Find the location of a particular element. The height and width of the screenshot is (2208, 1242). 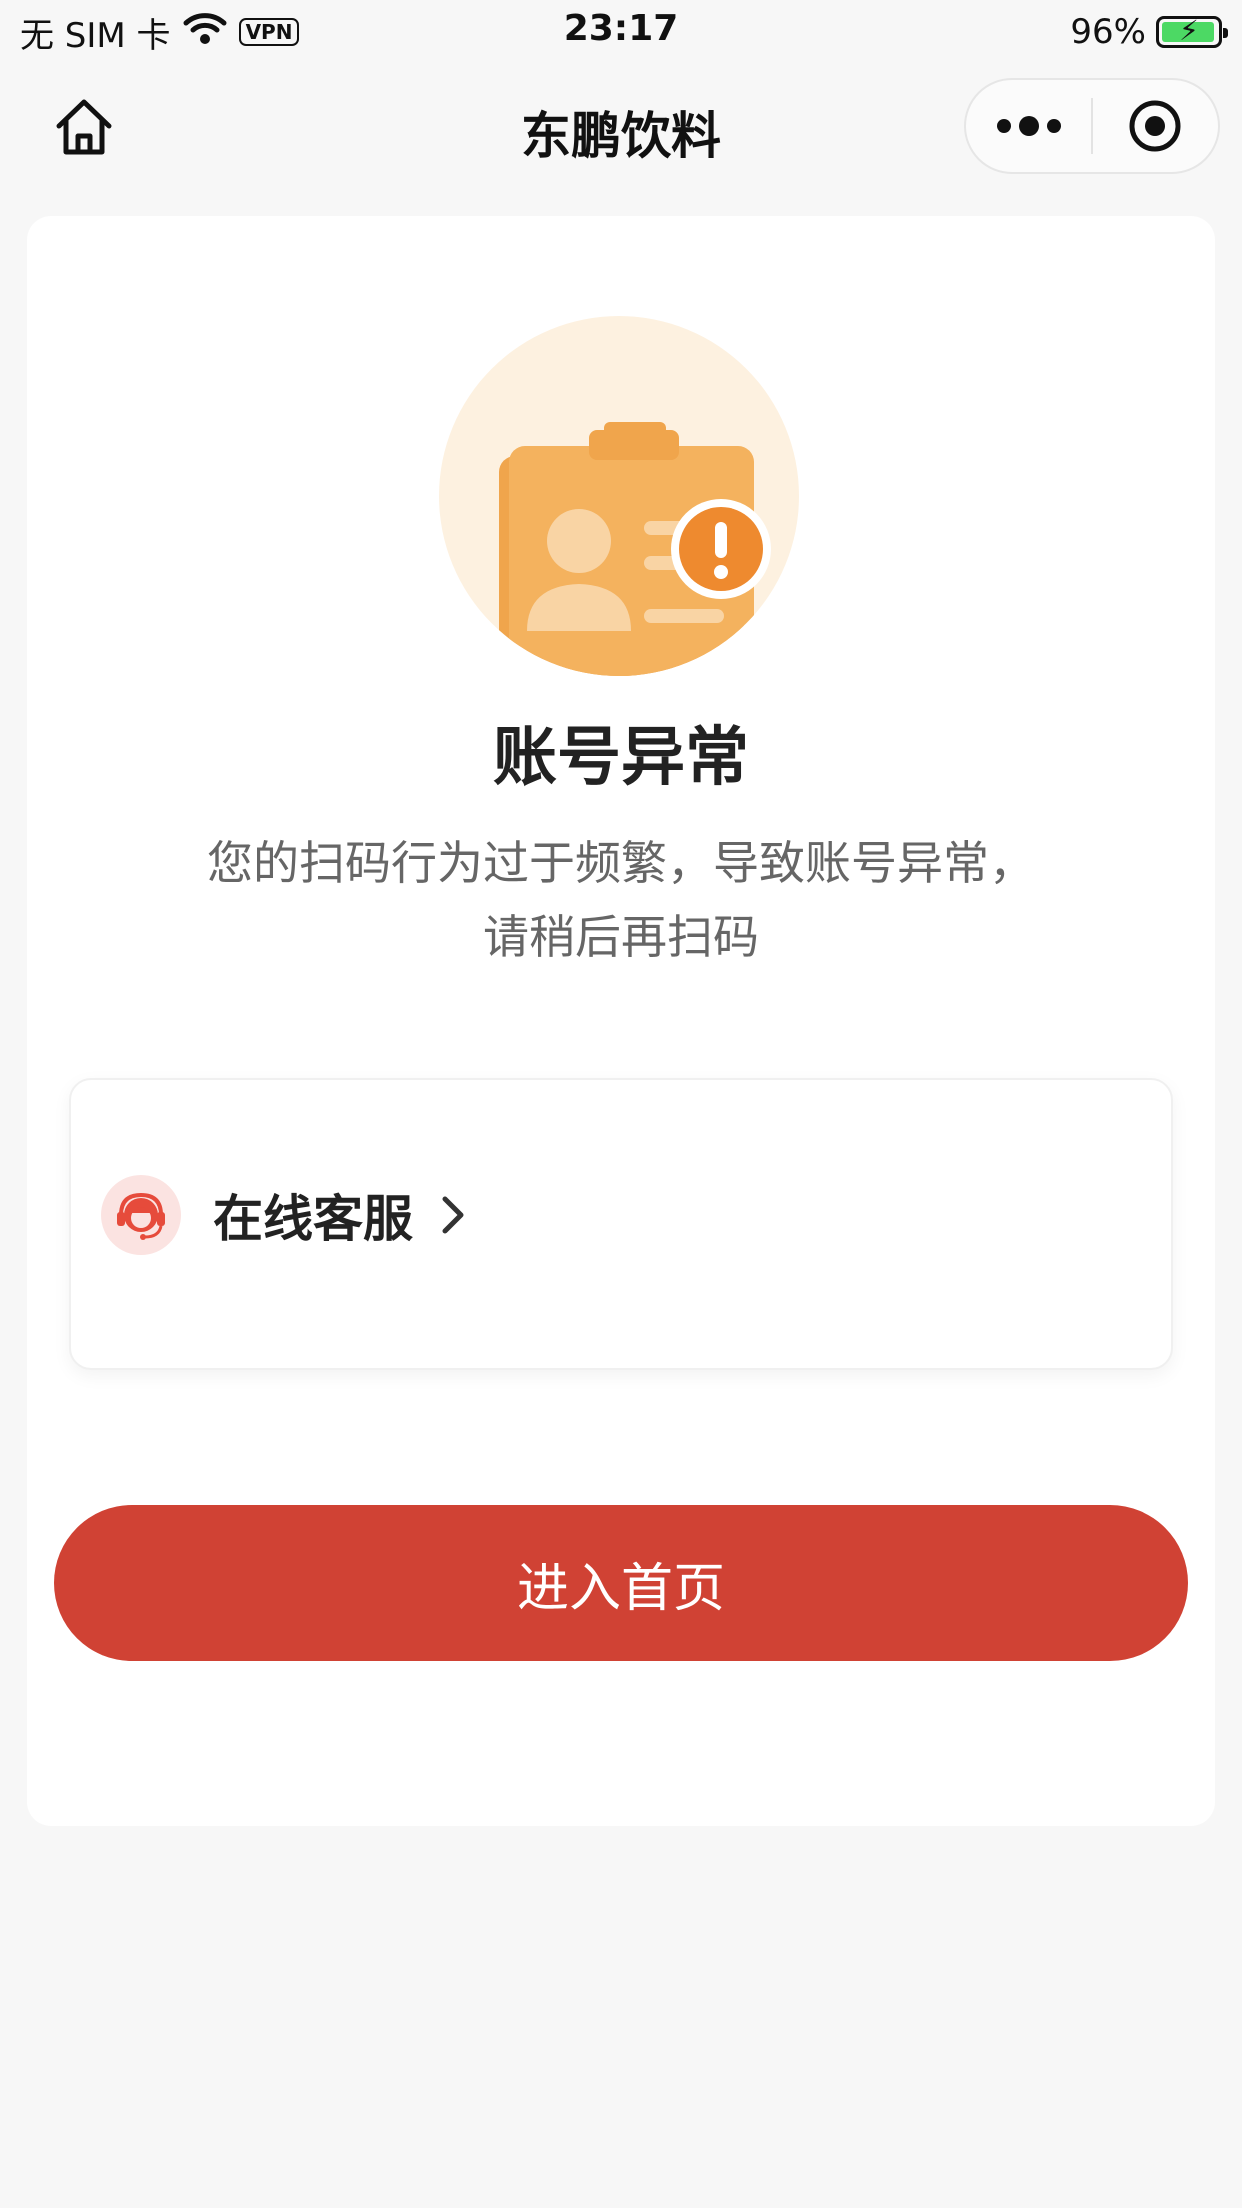

error-heading: 账号异常 is located at coordinates (621, 758).